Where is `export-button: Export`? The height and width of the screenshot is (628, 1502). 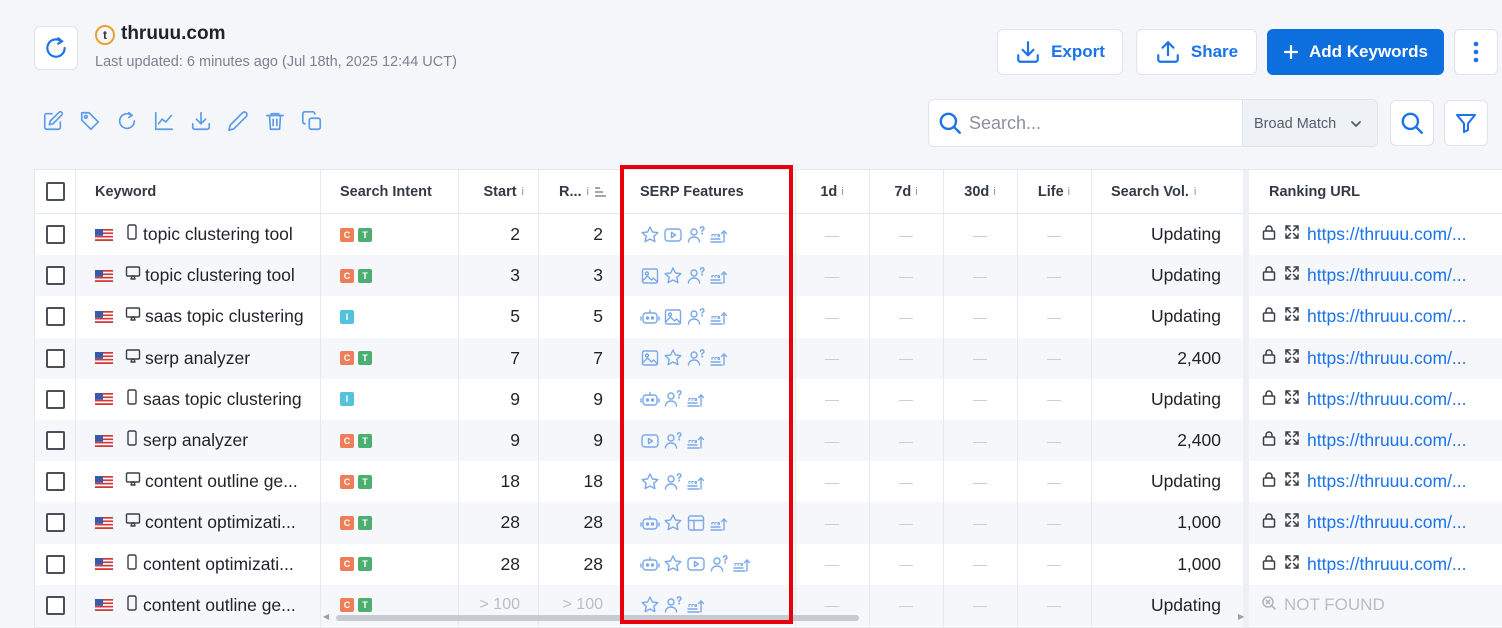 export-button: Export is located at coordinates (1060, 52).